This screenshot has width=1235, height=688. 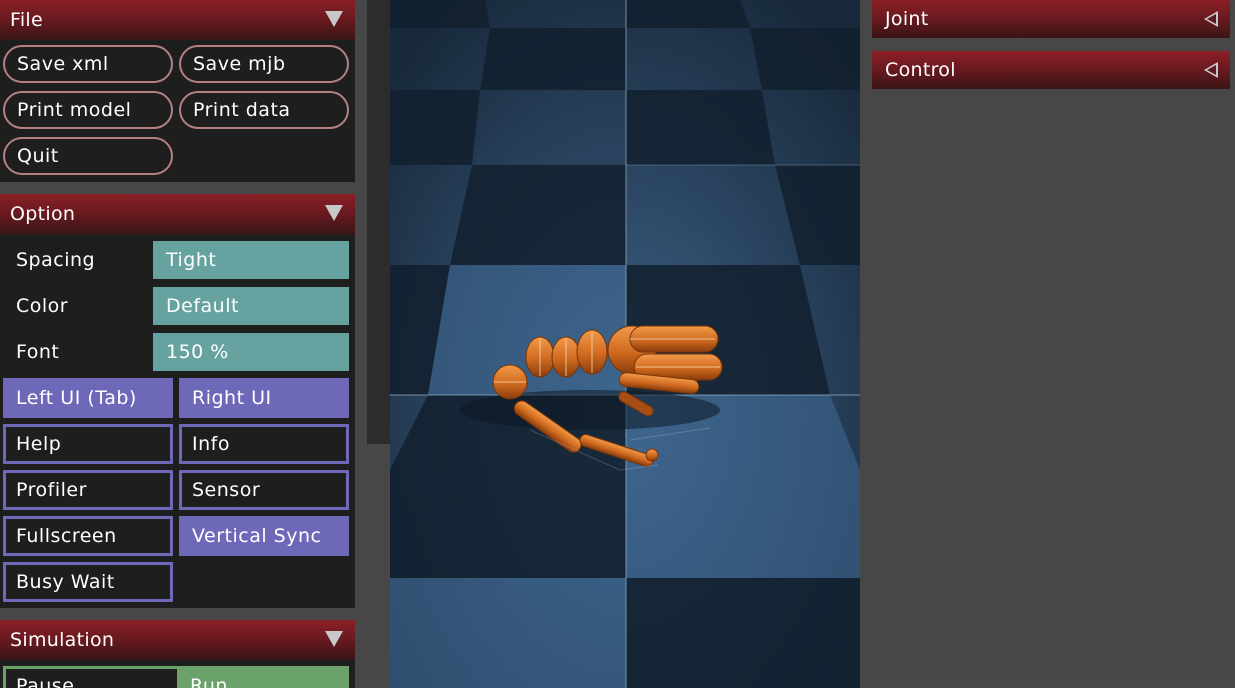 I want to click on left-ui-scrollbar, so click(x=378, y=222).